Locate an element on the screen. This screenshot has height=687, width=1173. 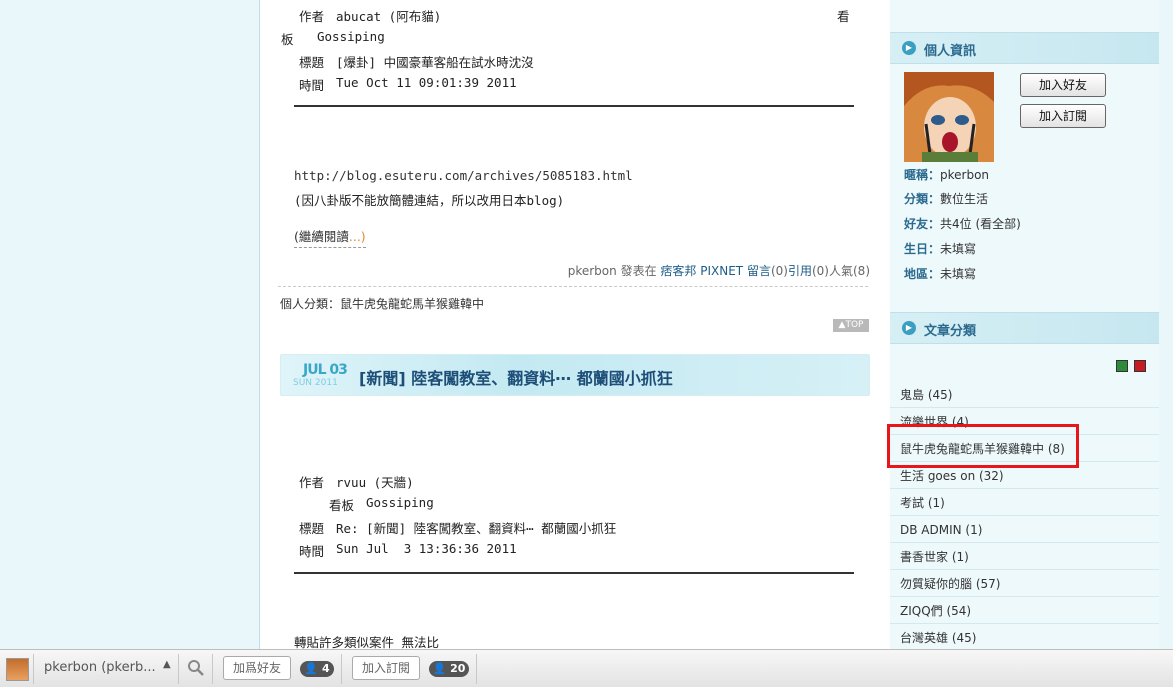
highlight-box is located at coordinates (983, 446).